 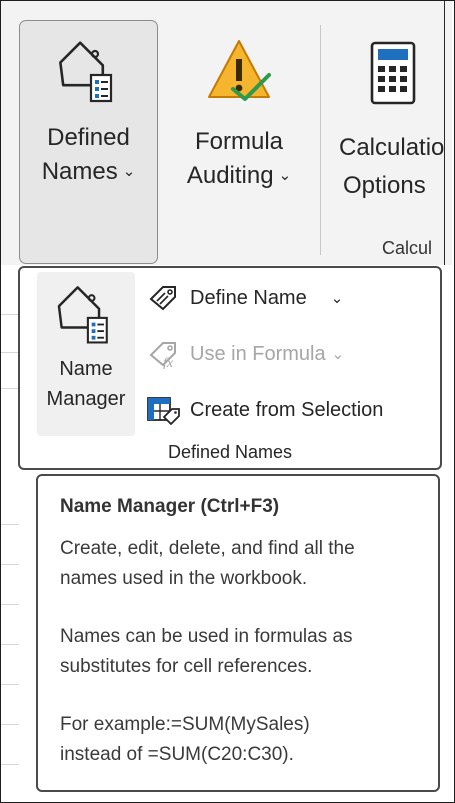 What do you see at coordinates (258, 353) in the screenshot?
I see `use-in-formula-label: Use in Formula` at bounding box center [258, 353].